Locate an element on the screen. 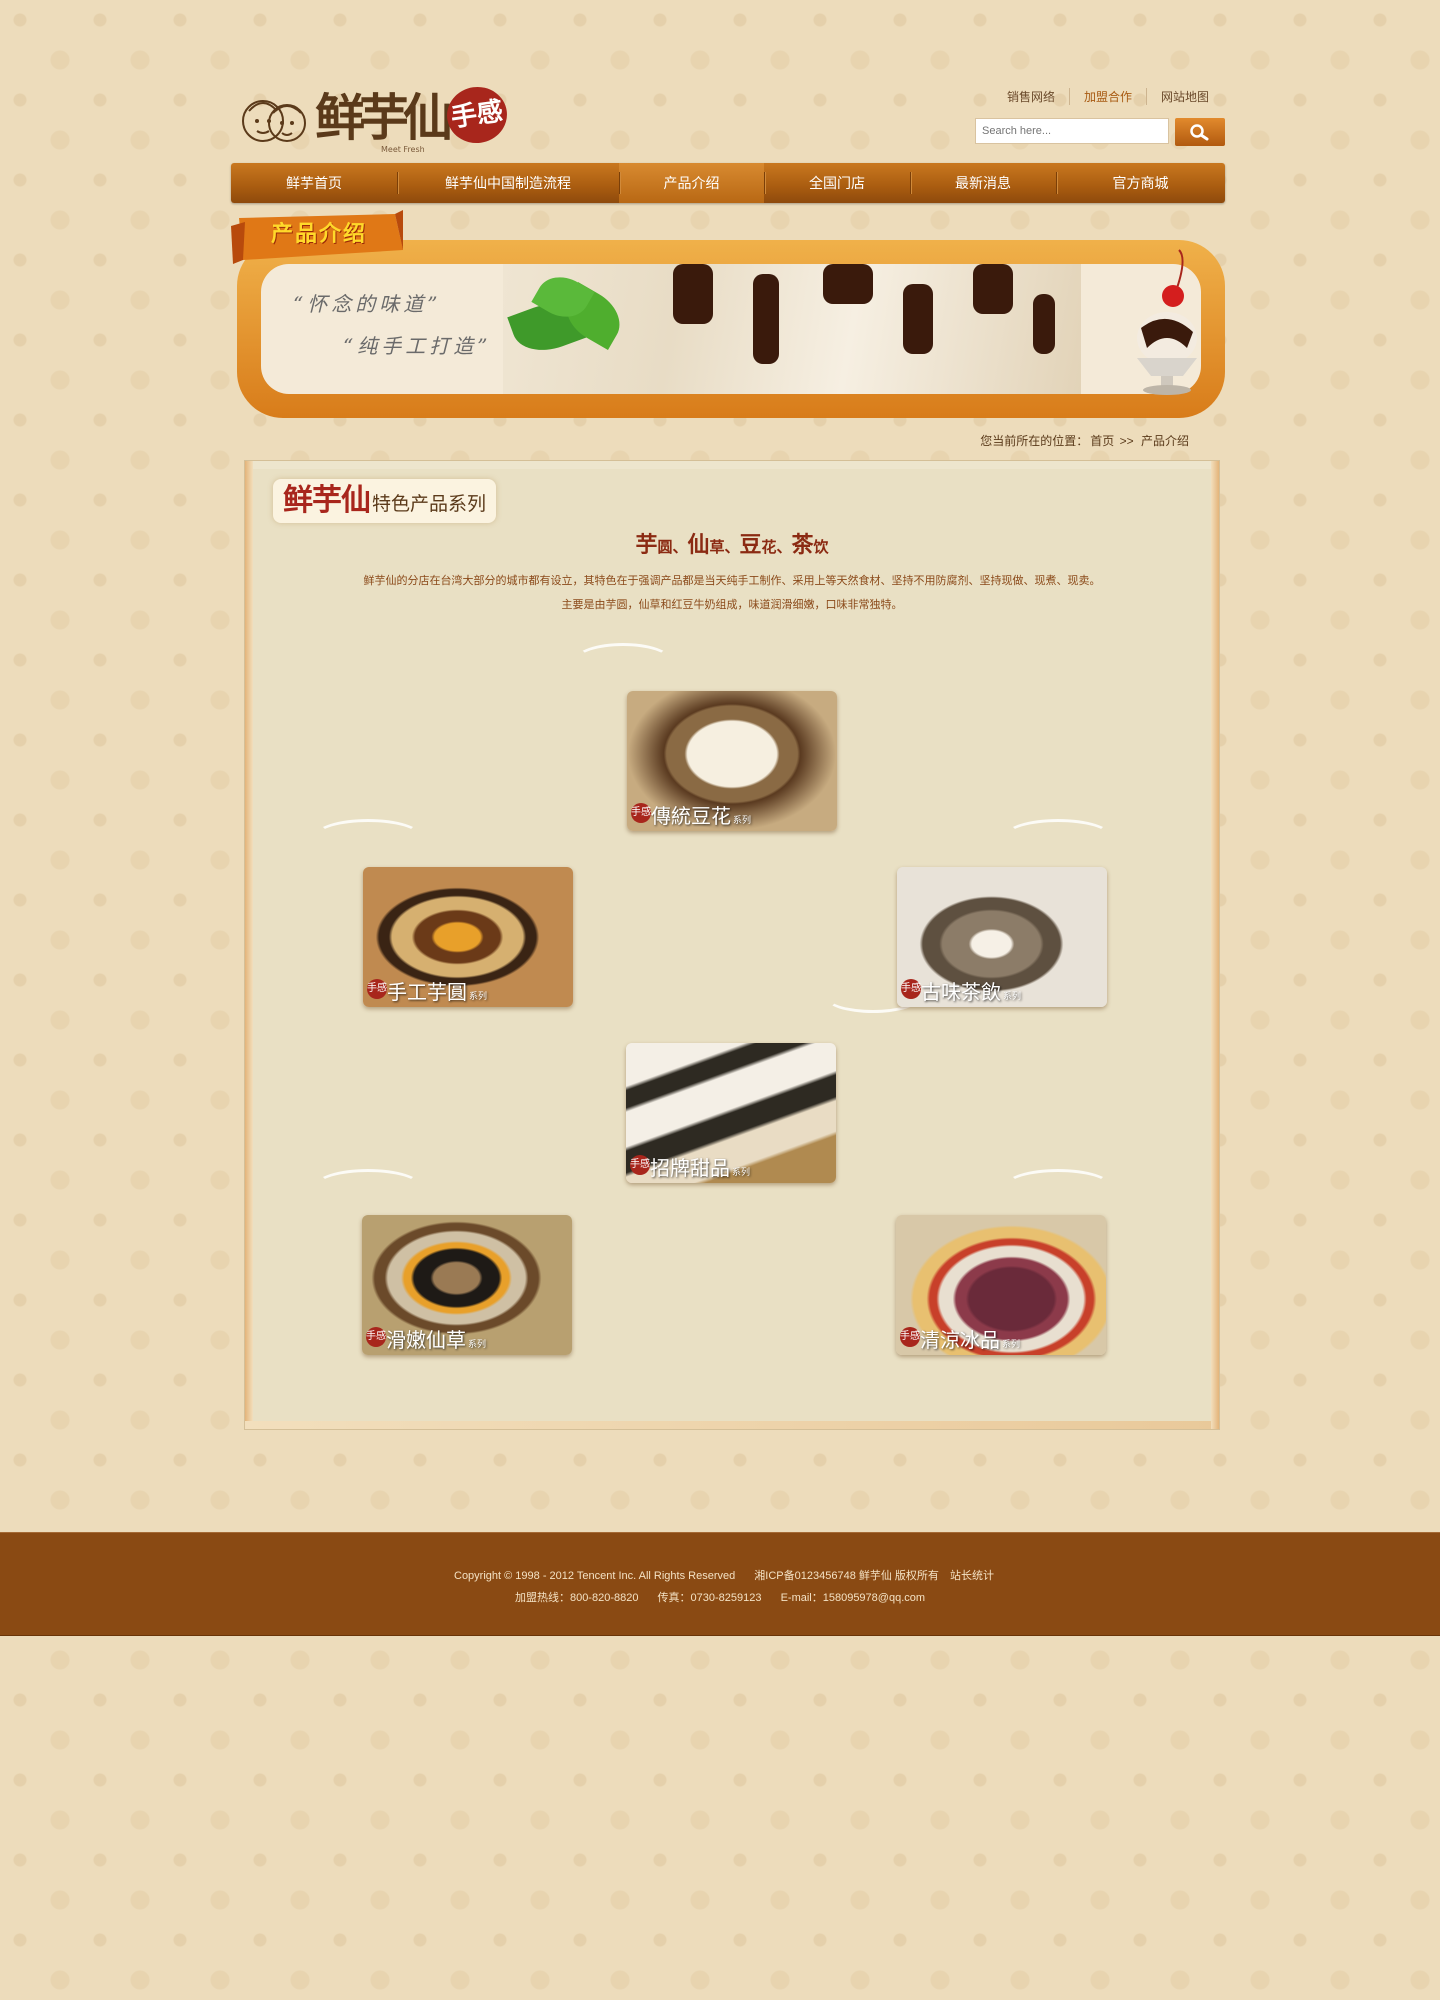 This screenshot has width=1440, height=2000. logo-seal: 手感 is located at coordinates (477, 115).